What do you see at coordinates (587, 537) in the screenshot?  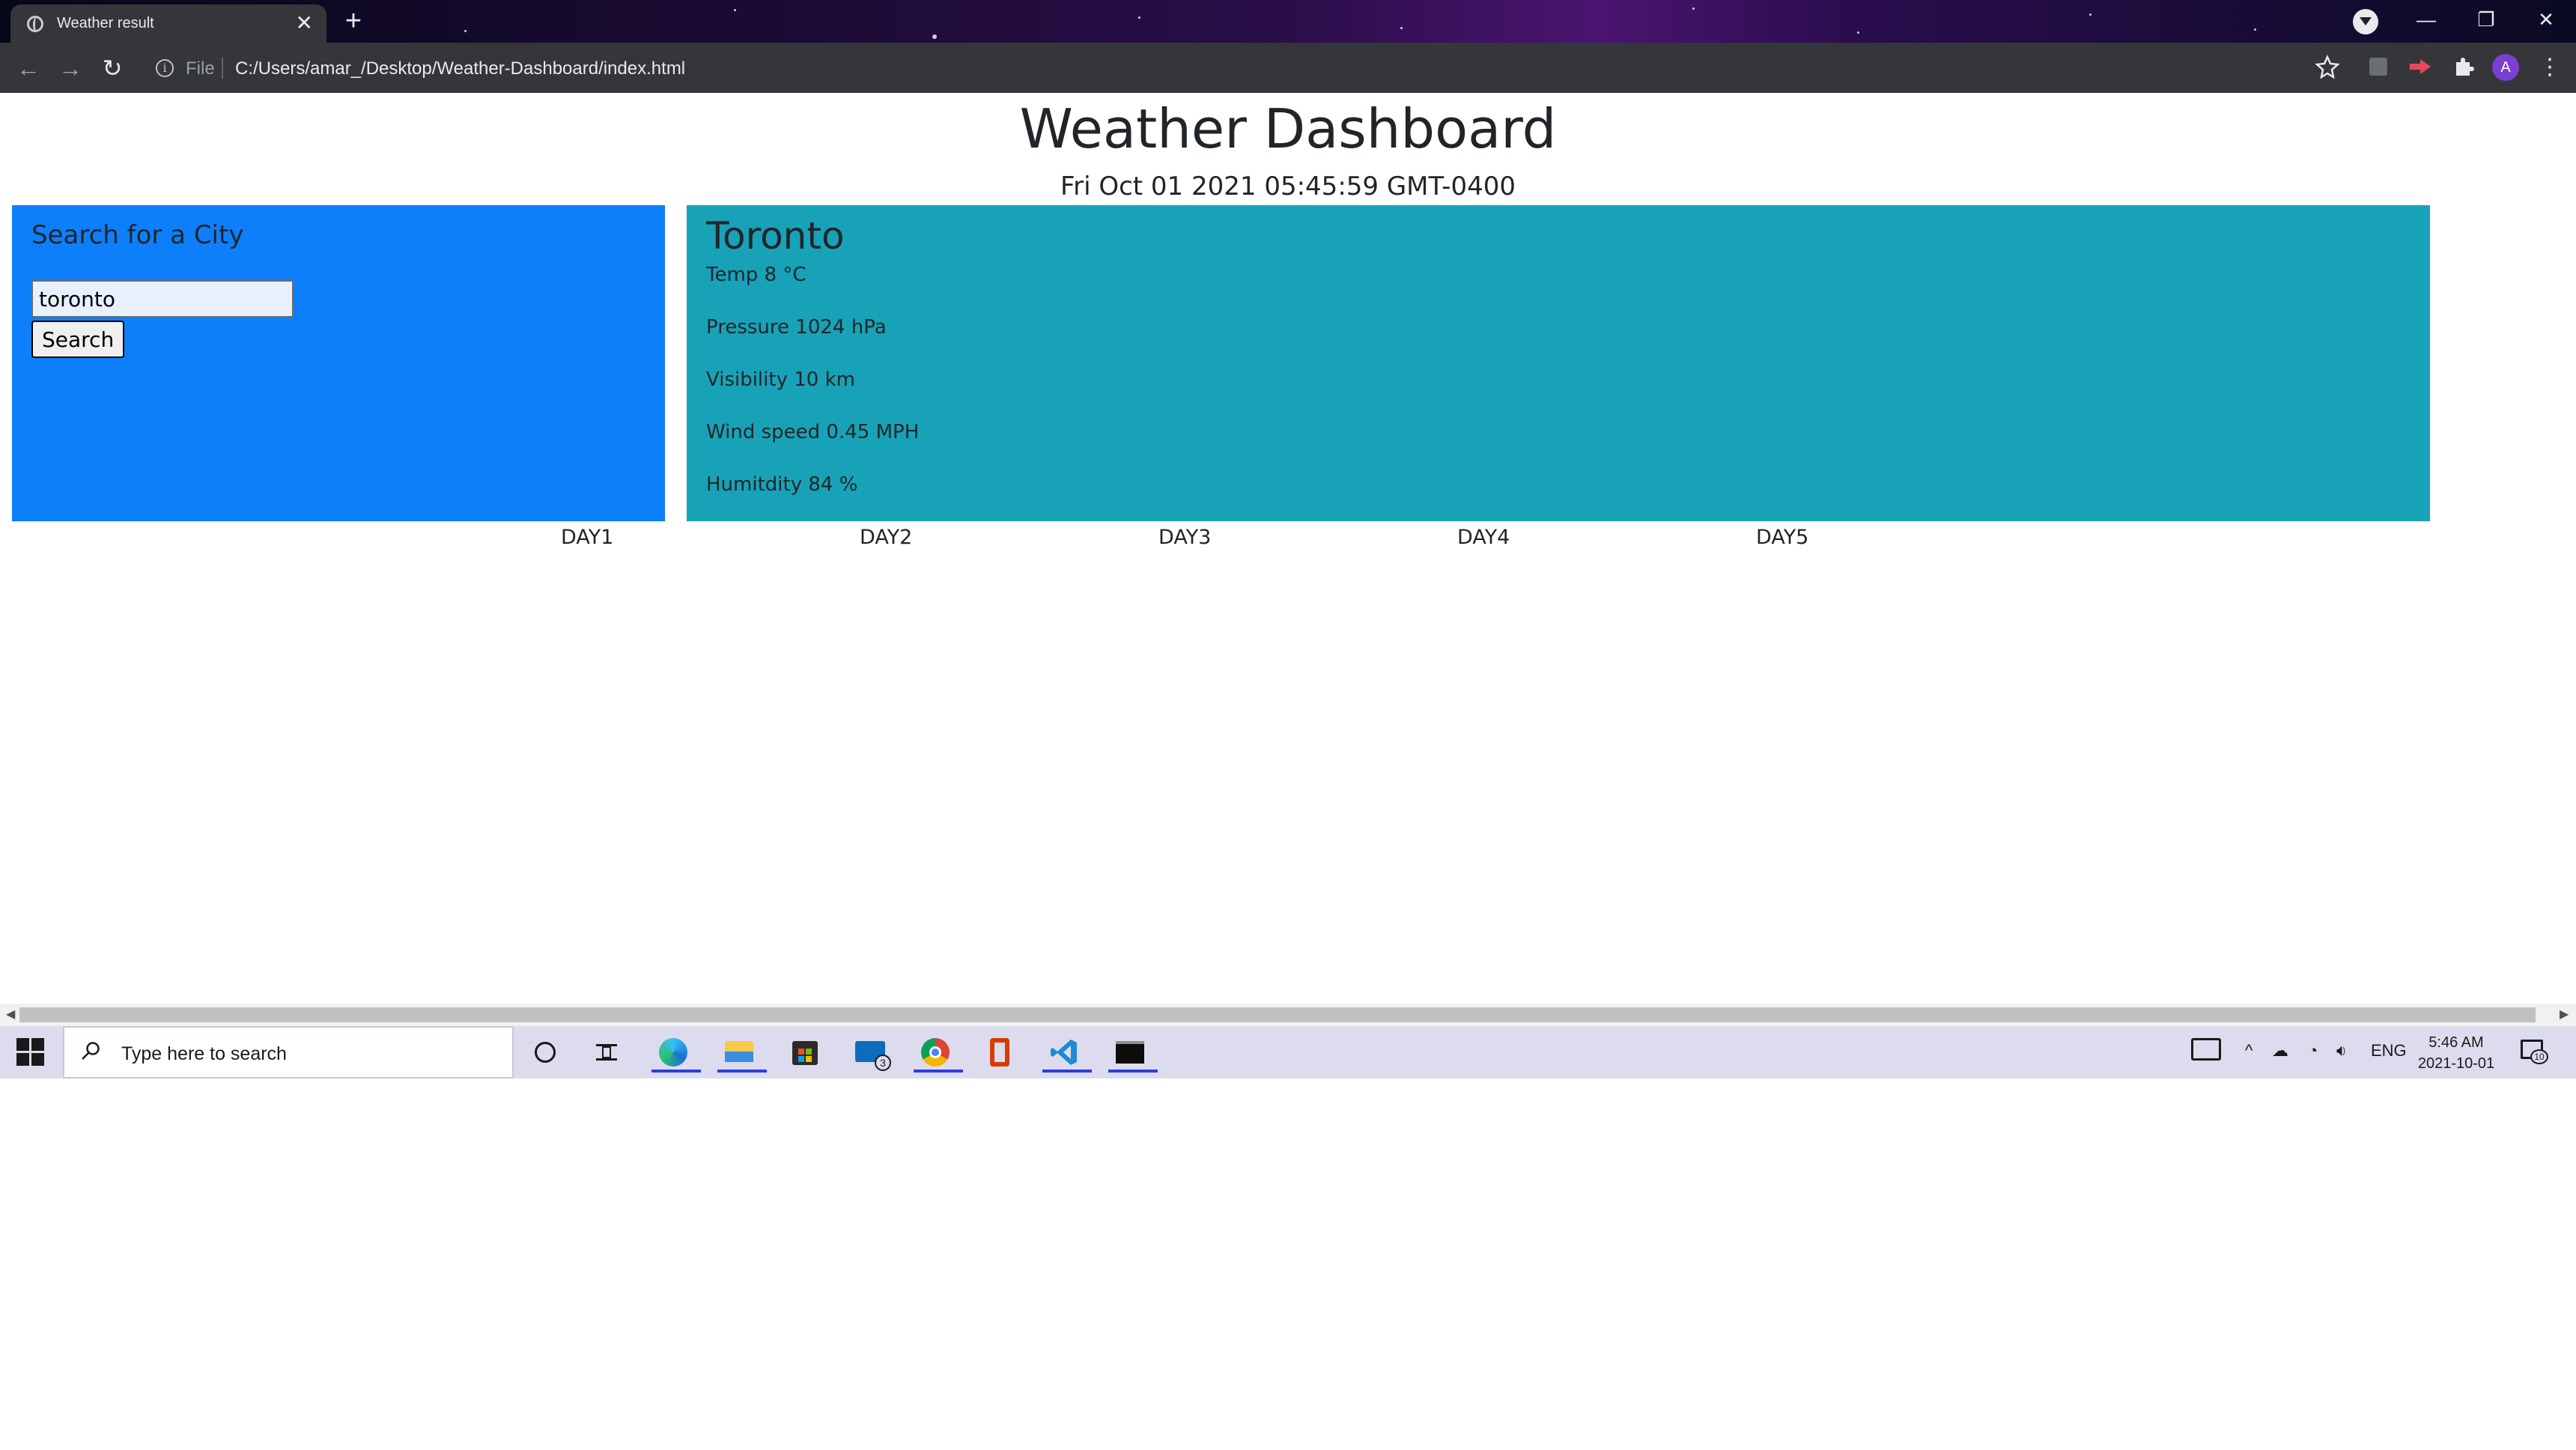 I see `forecast-day-1: DAY1` at bounding box center [587, 537].